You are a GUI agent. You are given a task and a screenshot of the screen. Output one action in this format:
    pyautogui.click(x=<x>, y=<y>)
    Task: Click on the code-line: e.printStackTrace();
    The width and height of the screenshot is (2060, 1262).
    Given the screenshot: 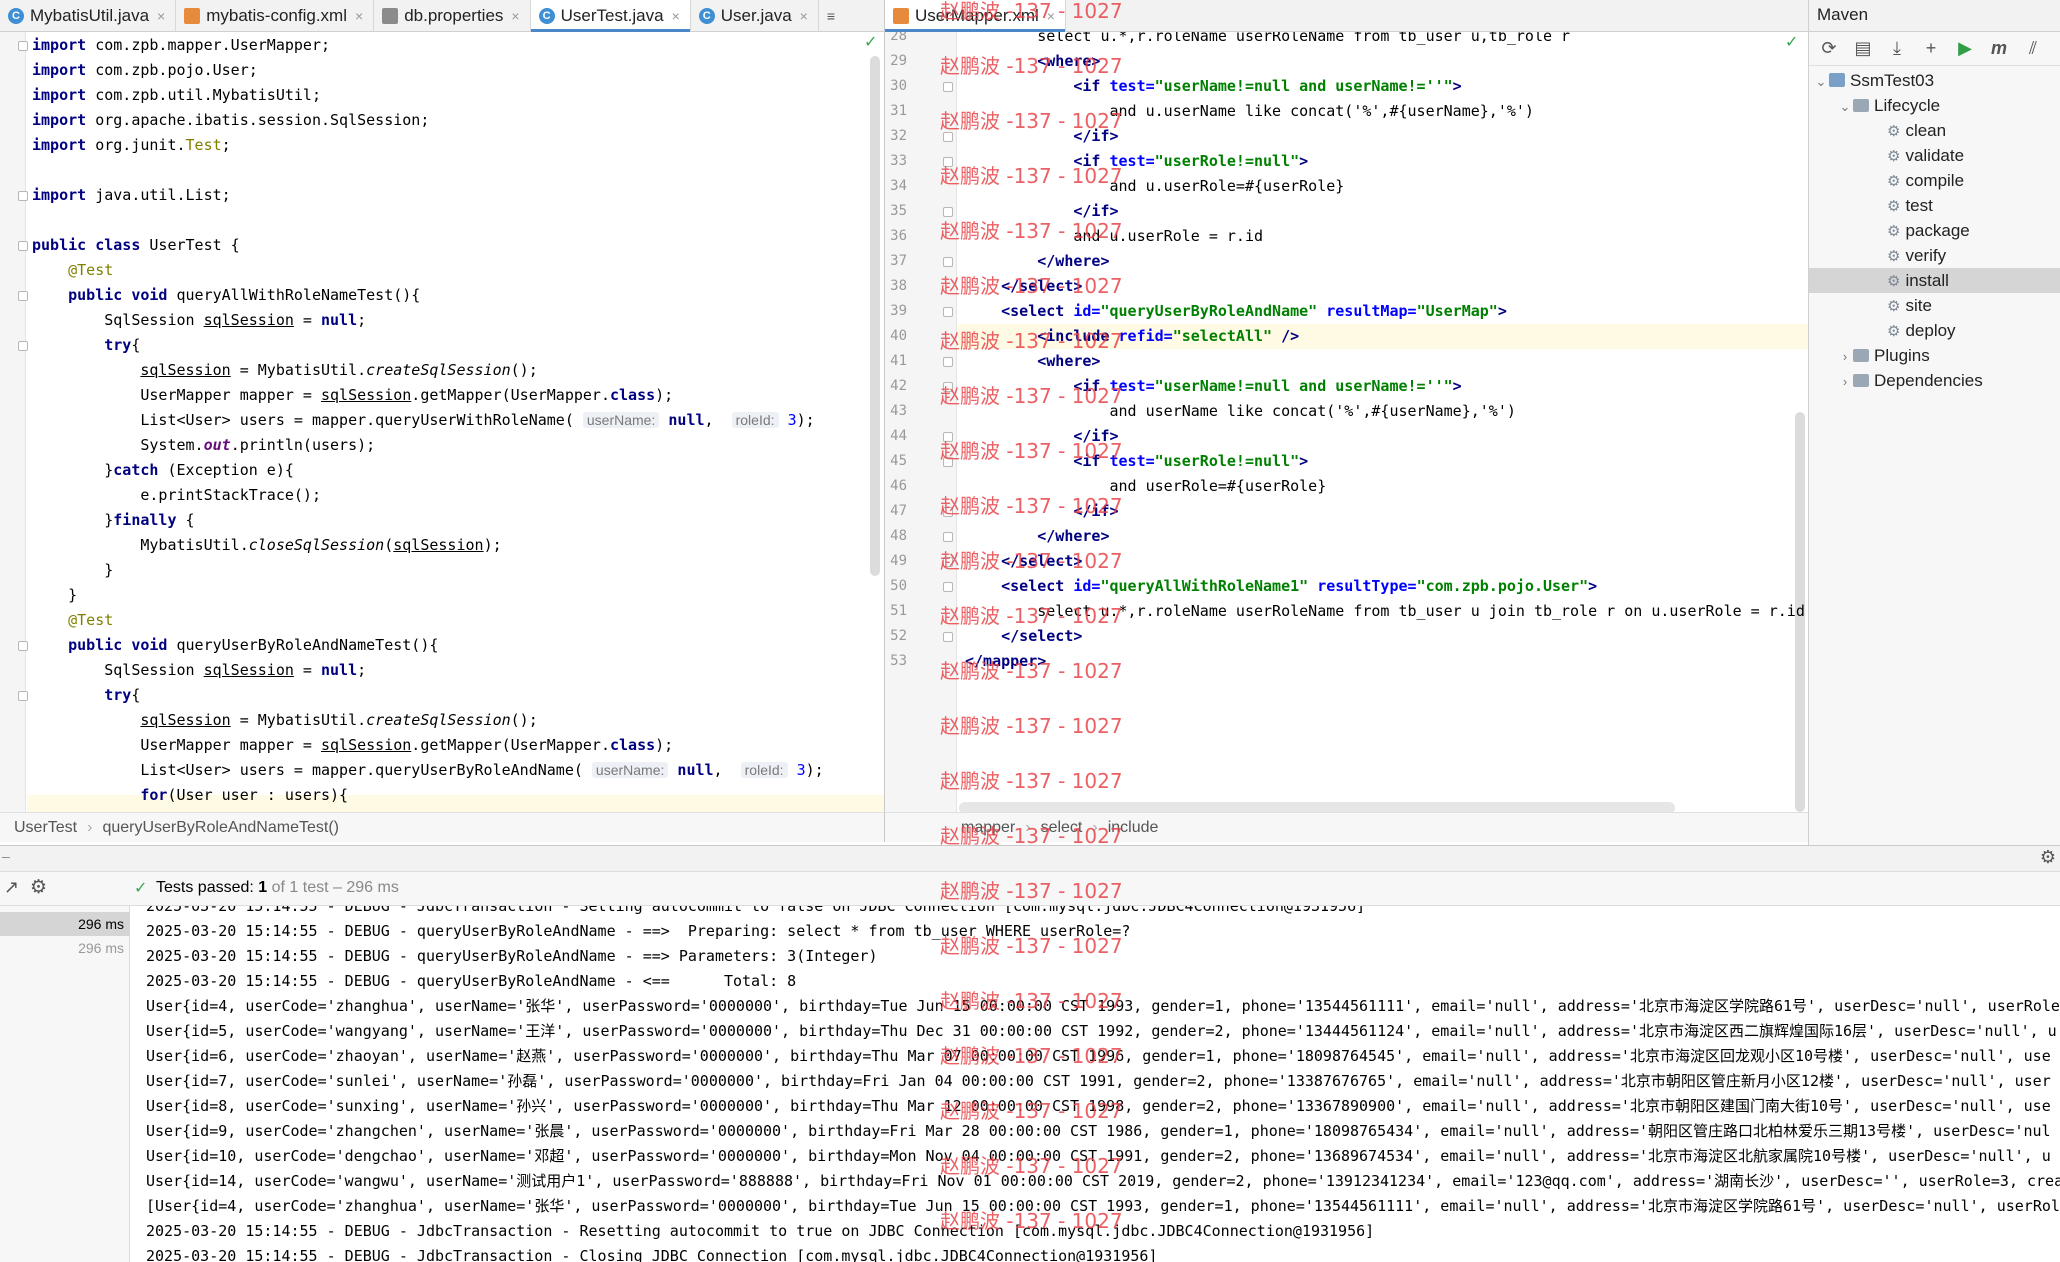 What is the action you would take?
    pyautogui.click(x=176, y=495)
    